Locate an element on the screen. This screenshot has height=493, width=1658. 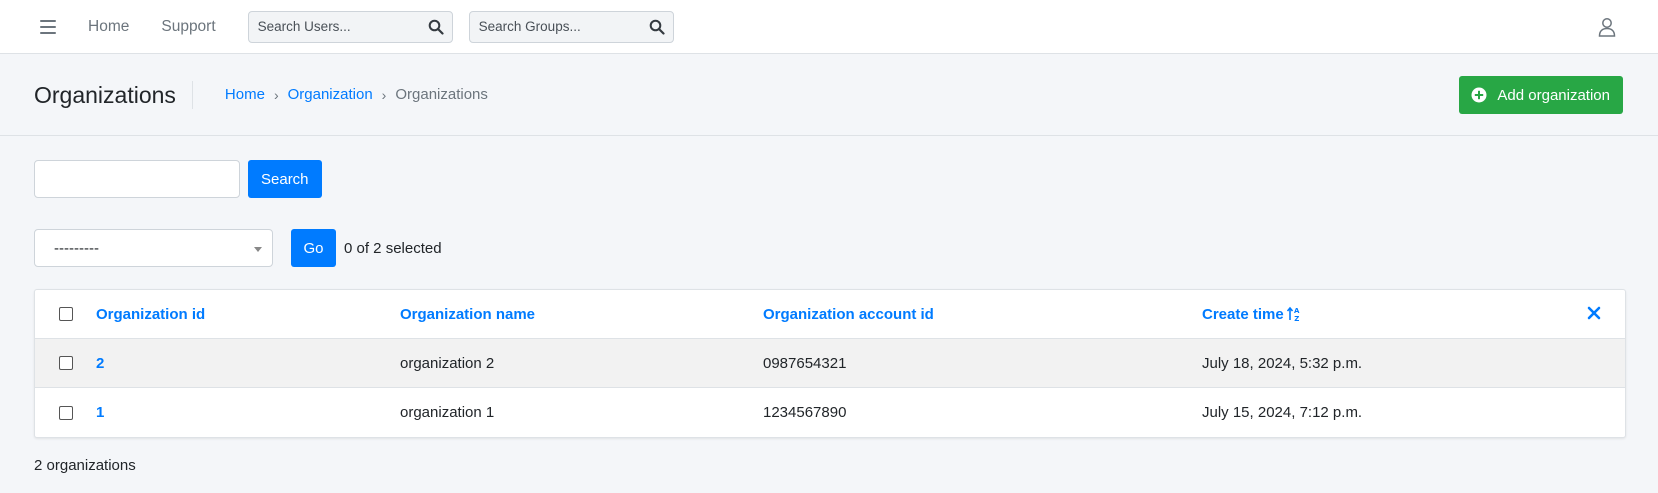
organization-id-link: 2 is located at coordinates (248, 363).